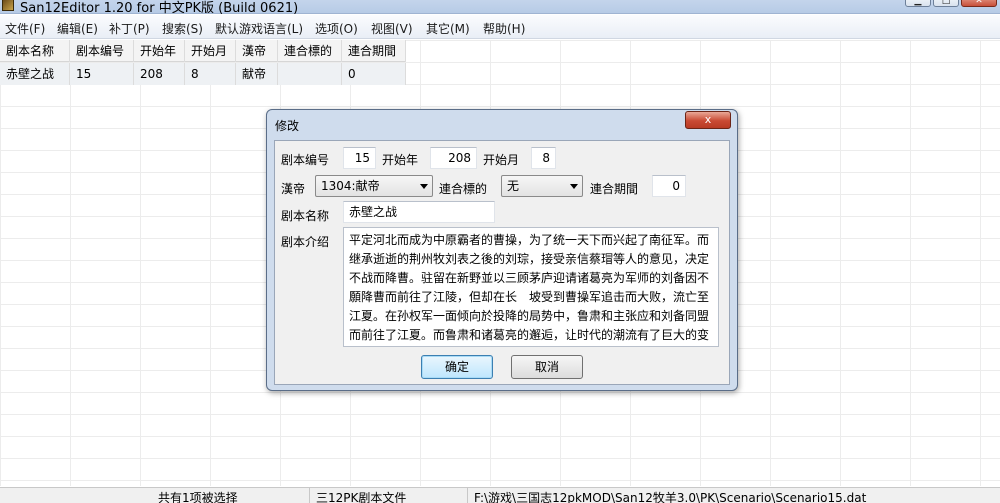 This screenshot has width=1000, height=503. Describe the element at coordinates (392, 28) in the screenshot. I see `menu-view: 视图(V)` at that location.